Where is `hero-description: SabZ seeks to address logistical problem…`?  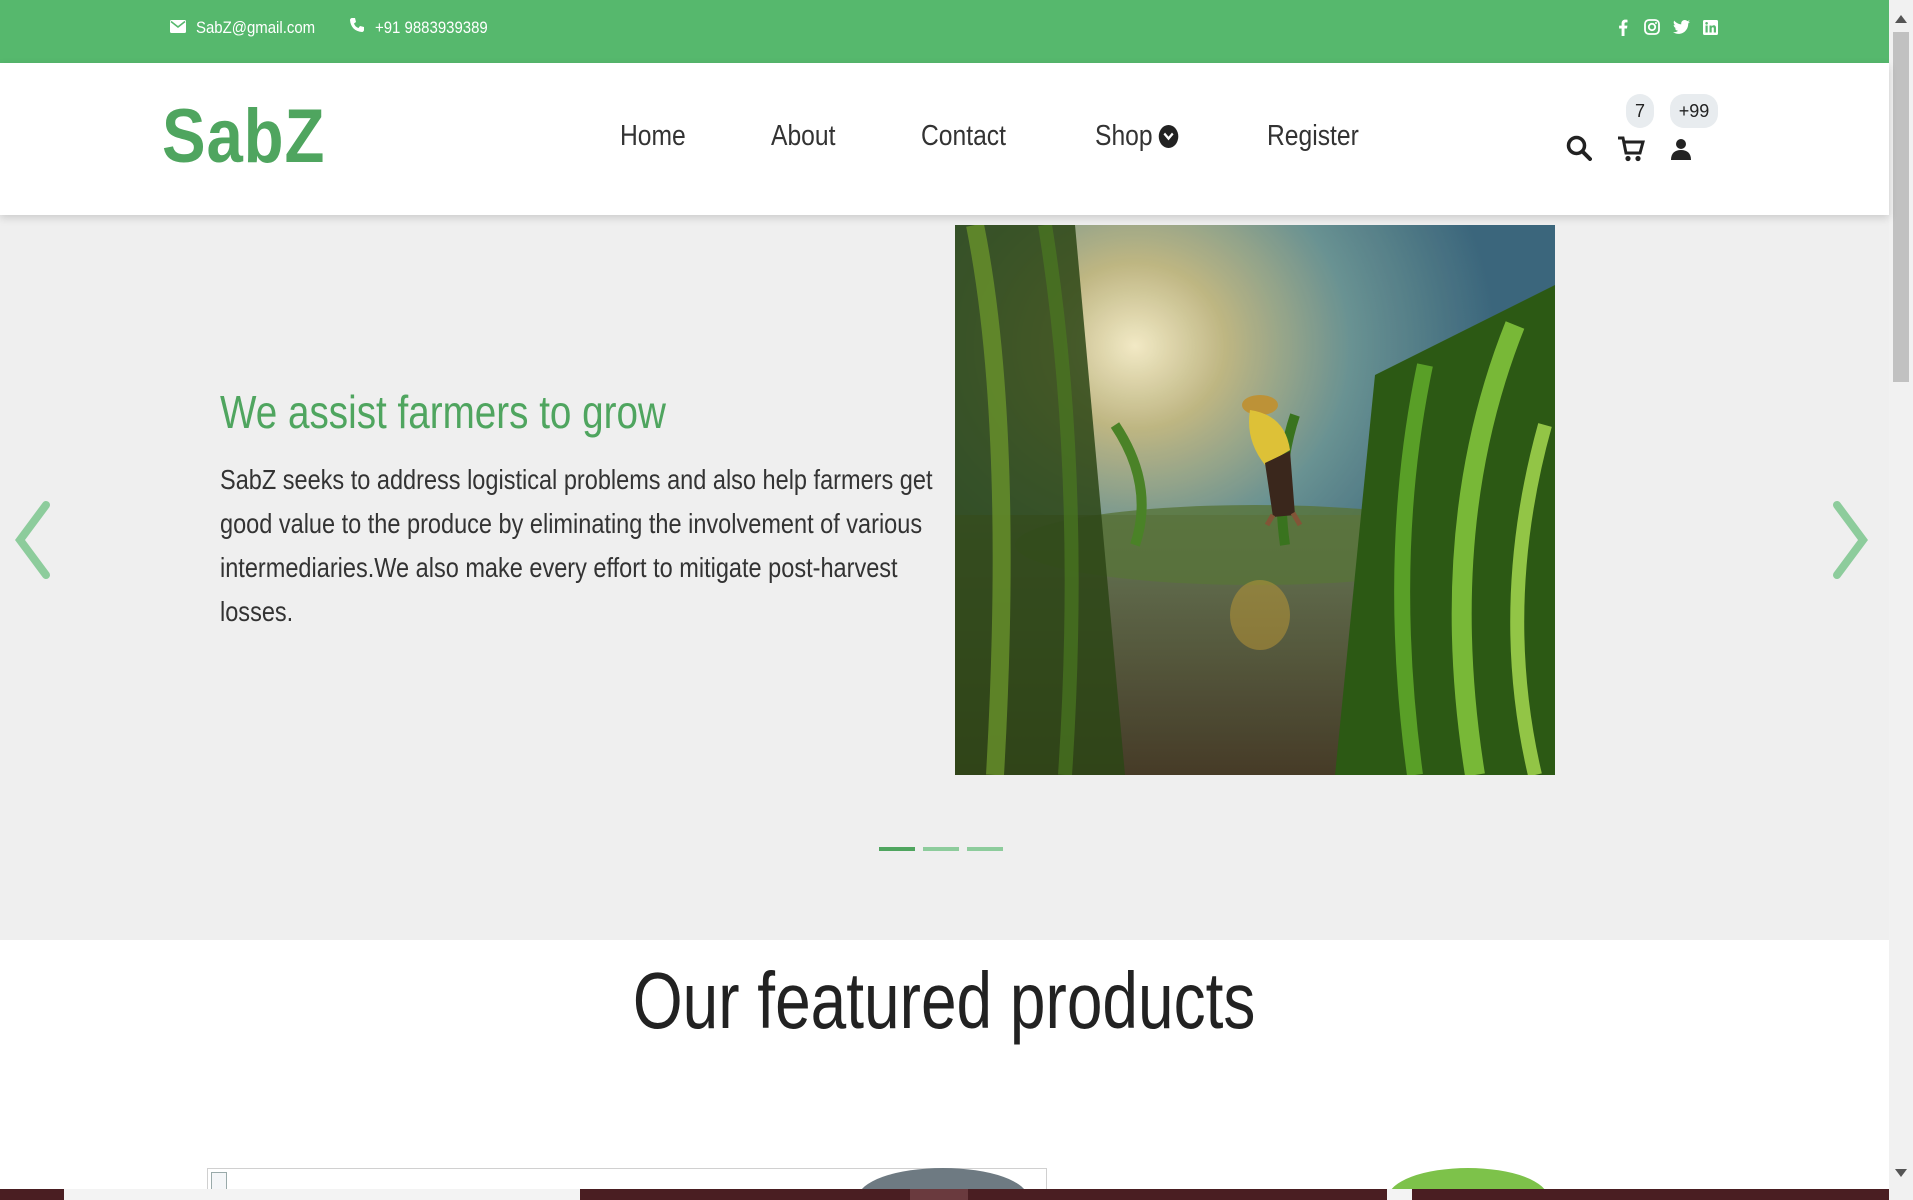 hero-description: SabZ seeks to address logistical problem… is located at coordinates (576, 545).